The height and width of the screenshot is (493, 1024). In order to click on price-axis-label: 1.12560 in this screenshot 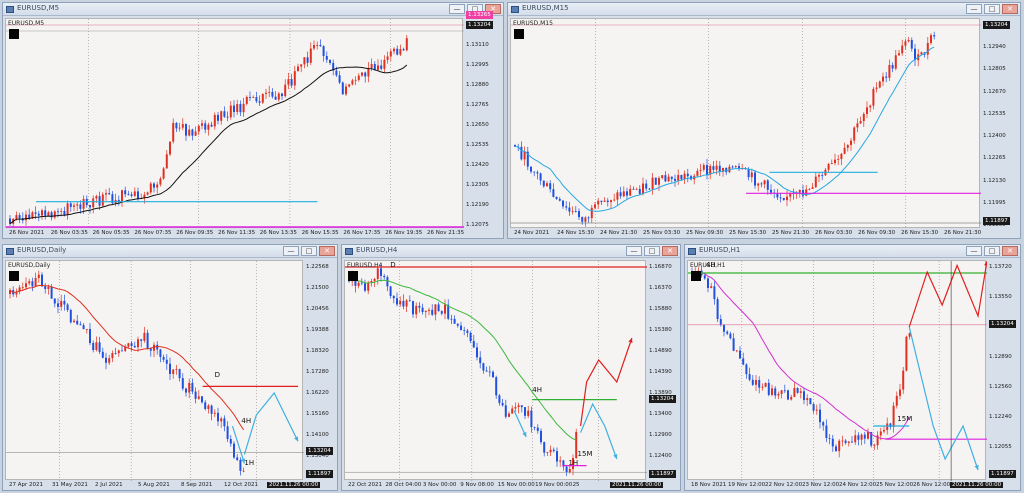, I will do `click(1000, 387)`.